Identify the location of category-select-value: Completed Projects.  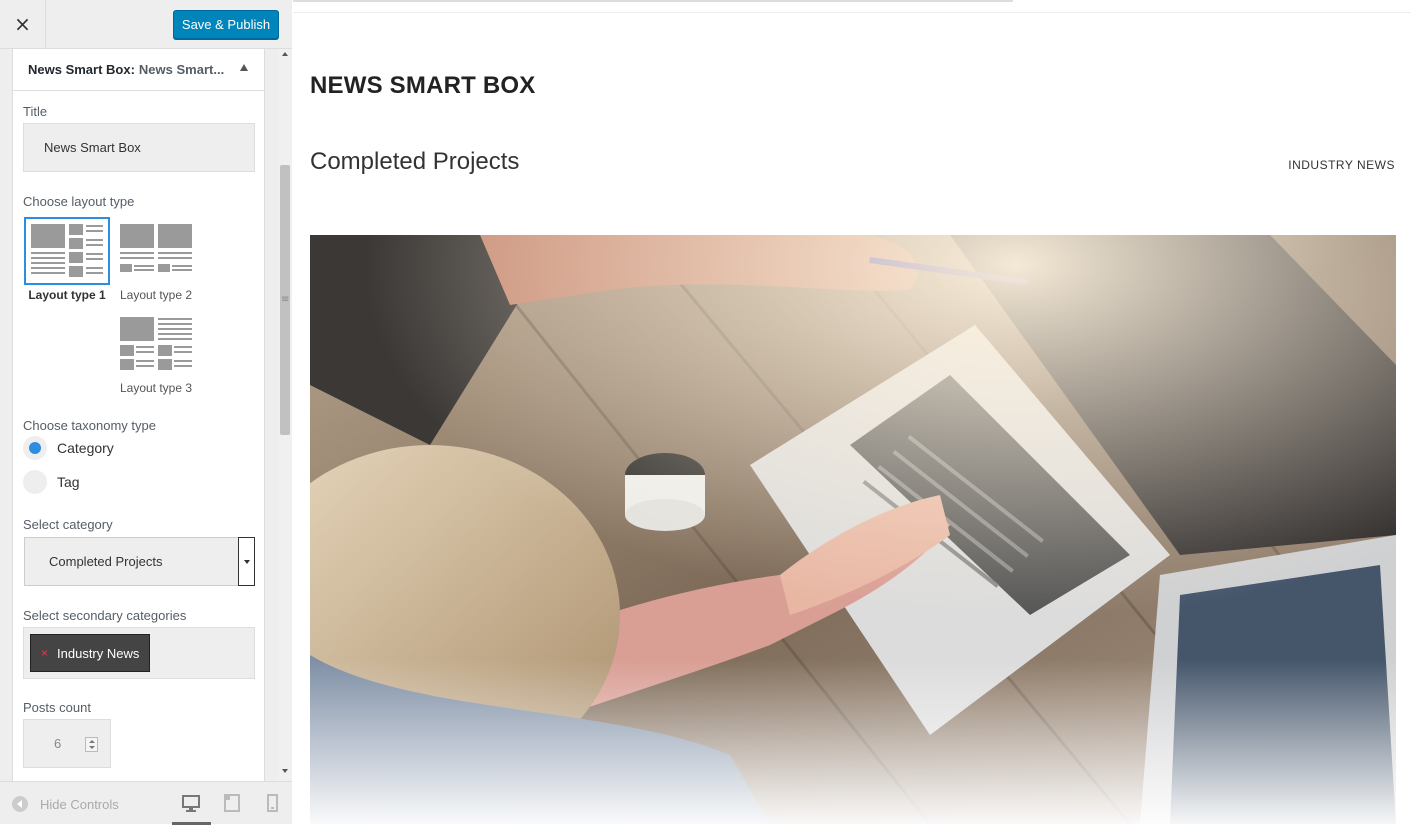
(106, 561).